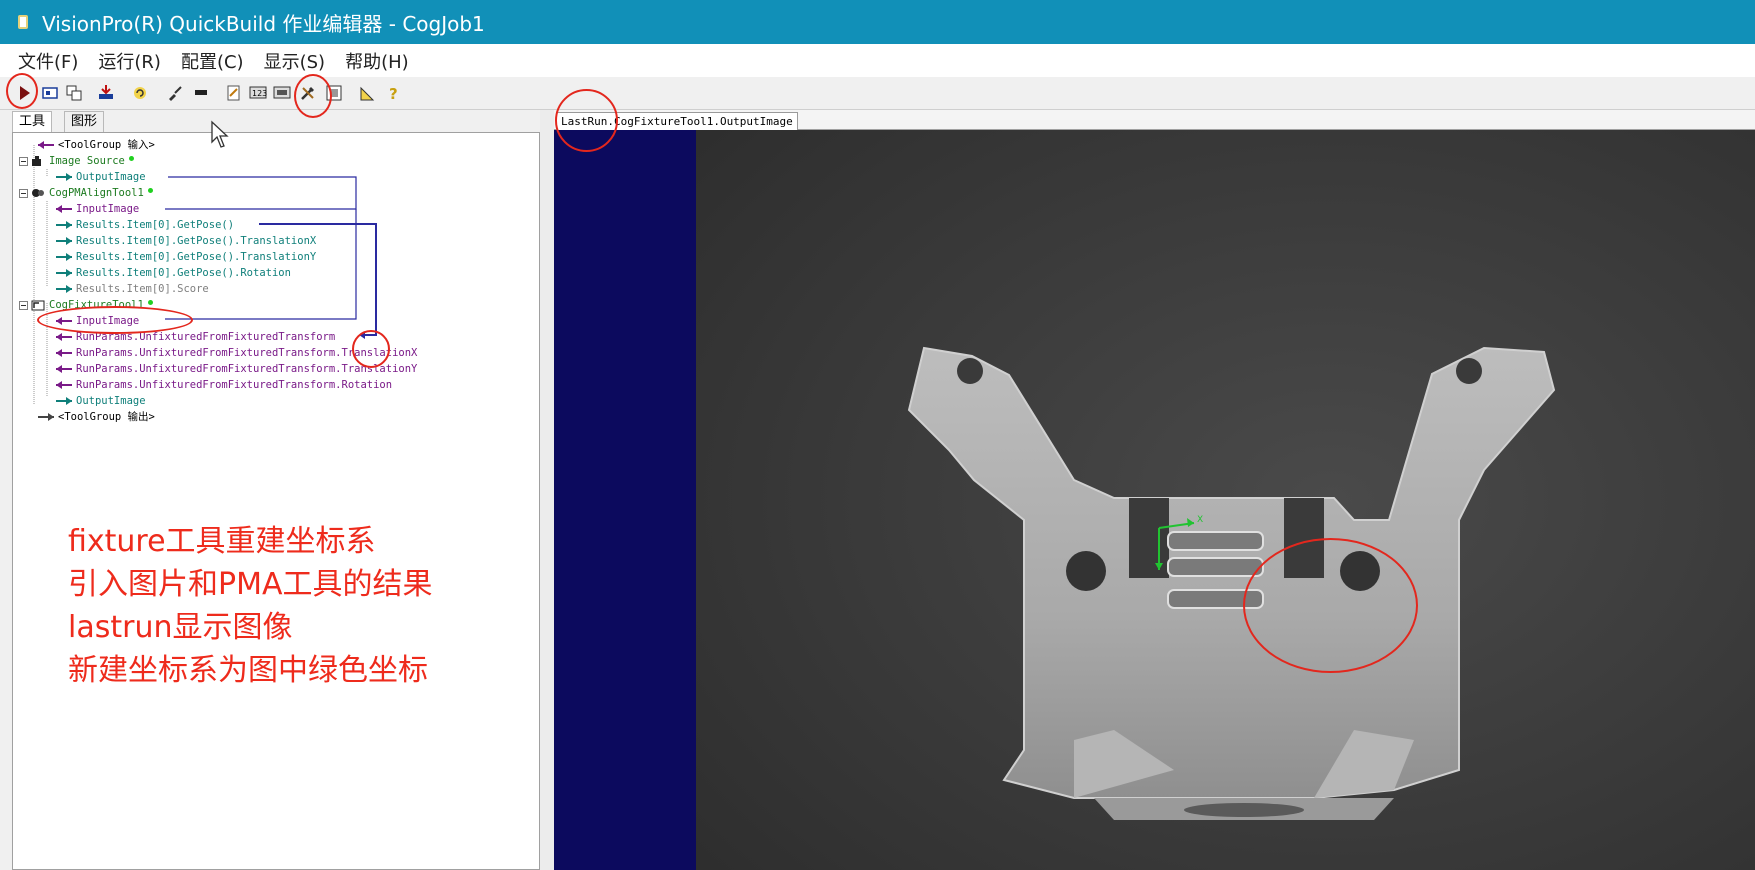 The image size is (1755, 870). I want to click on tree-label: InputImage, so click(108, 209).